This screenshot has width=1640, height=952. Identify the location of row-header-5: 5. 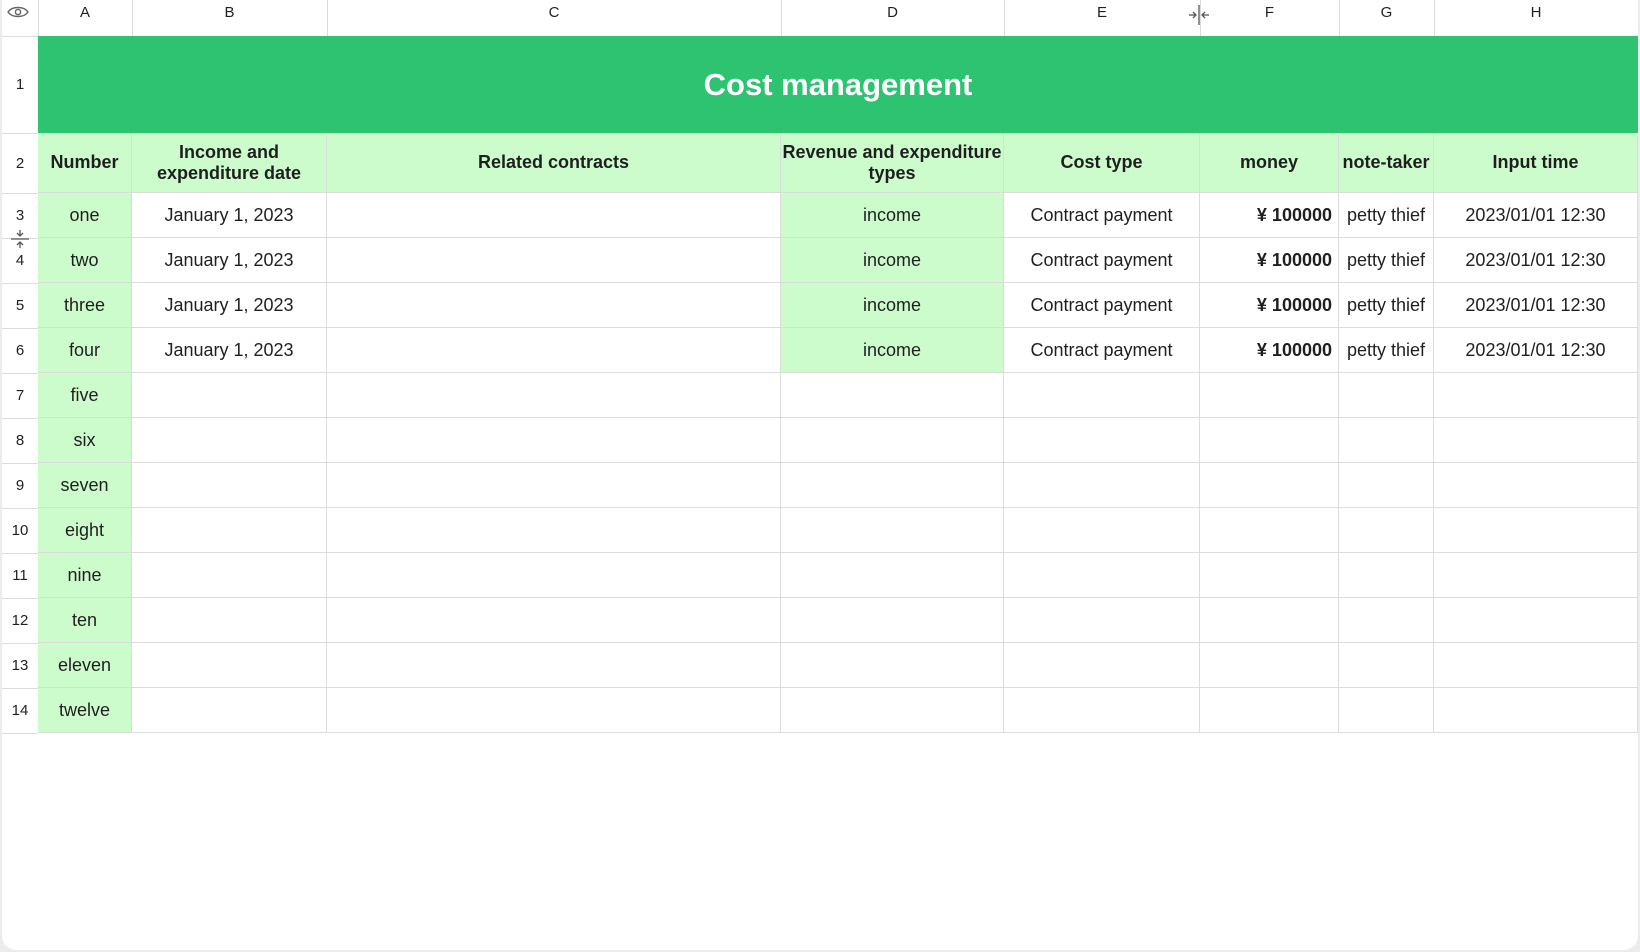
(20, 305).